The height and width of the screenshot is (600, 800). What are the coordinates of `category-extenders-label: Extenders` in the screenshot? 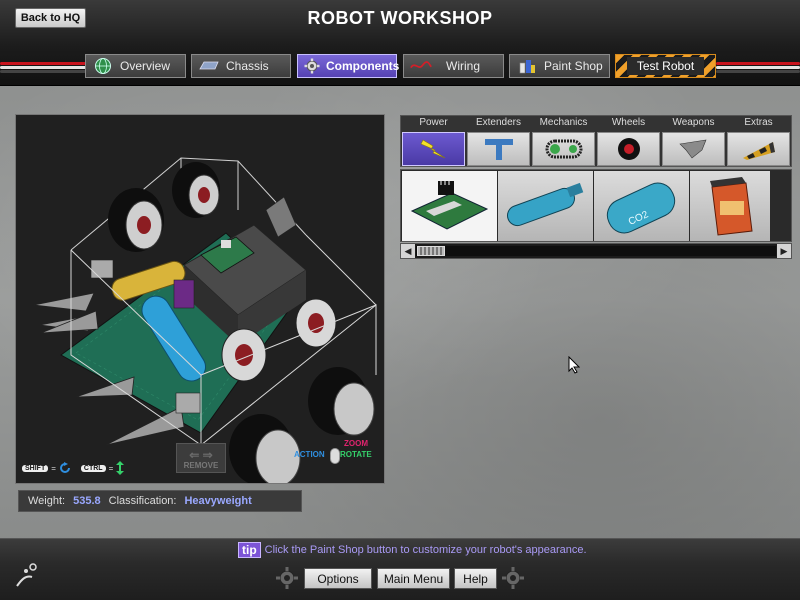 It's located at (498, 122).